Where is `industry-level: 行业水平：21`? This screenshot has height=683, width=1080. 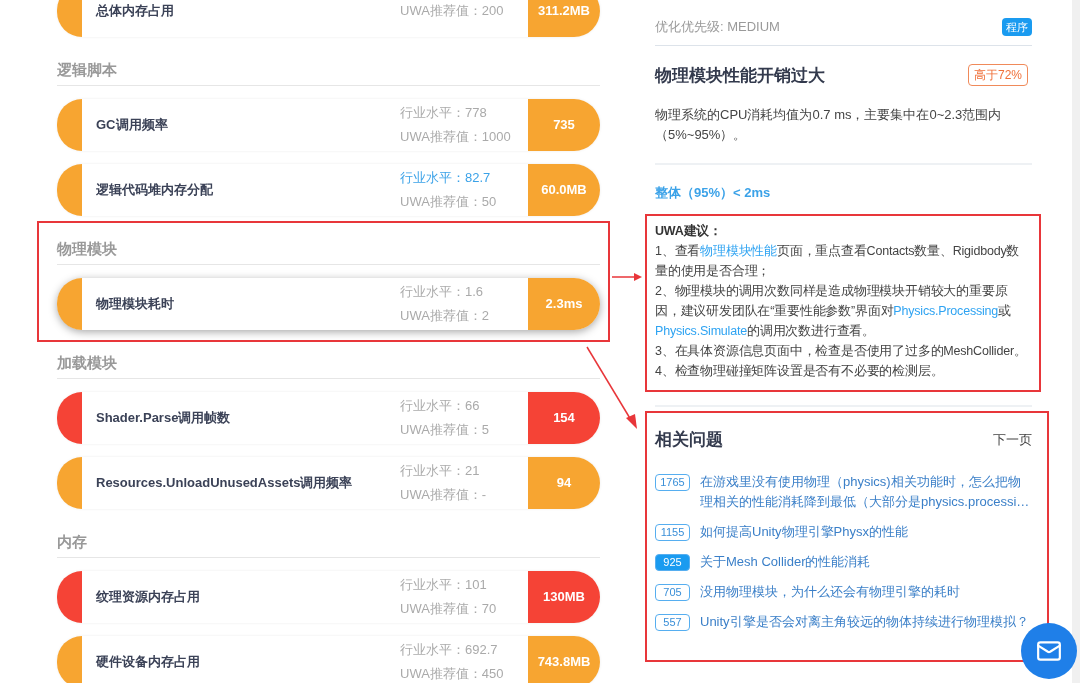
industry-level: 行业水平：21 is located at coordinates (440, 471).